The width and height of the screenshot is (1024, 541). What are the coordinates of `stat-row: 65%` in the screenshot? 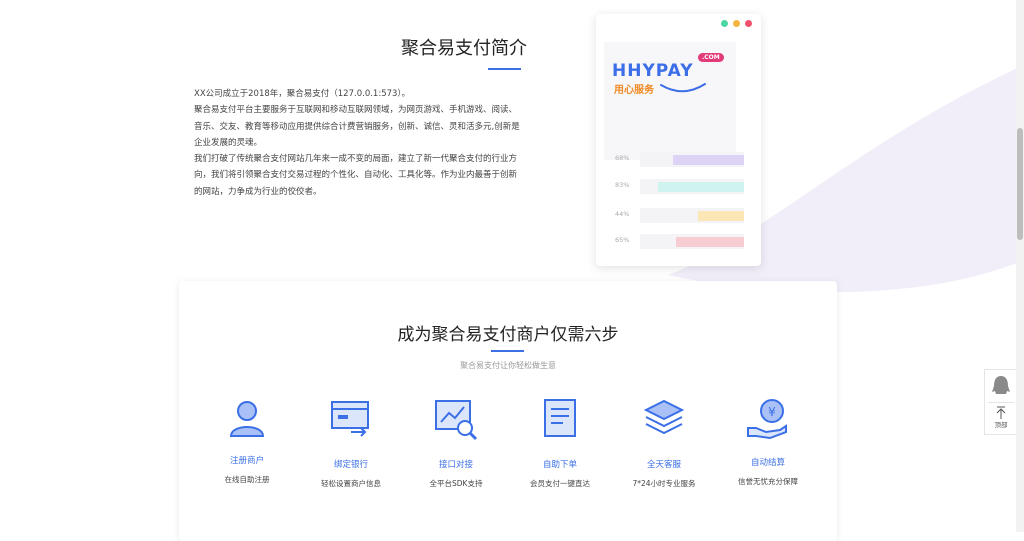 It's located at (680, 241).